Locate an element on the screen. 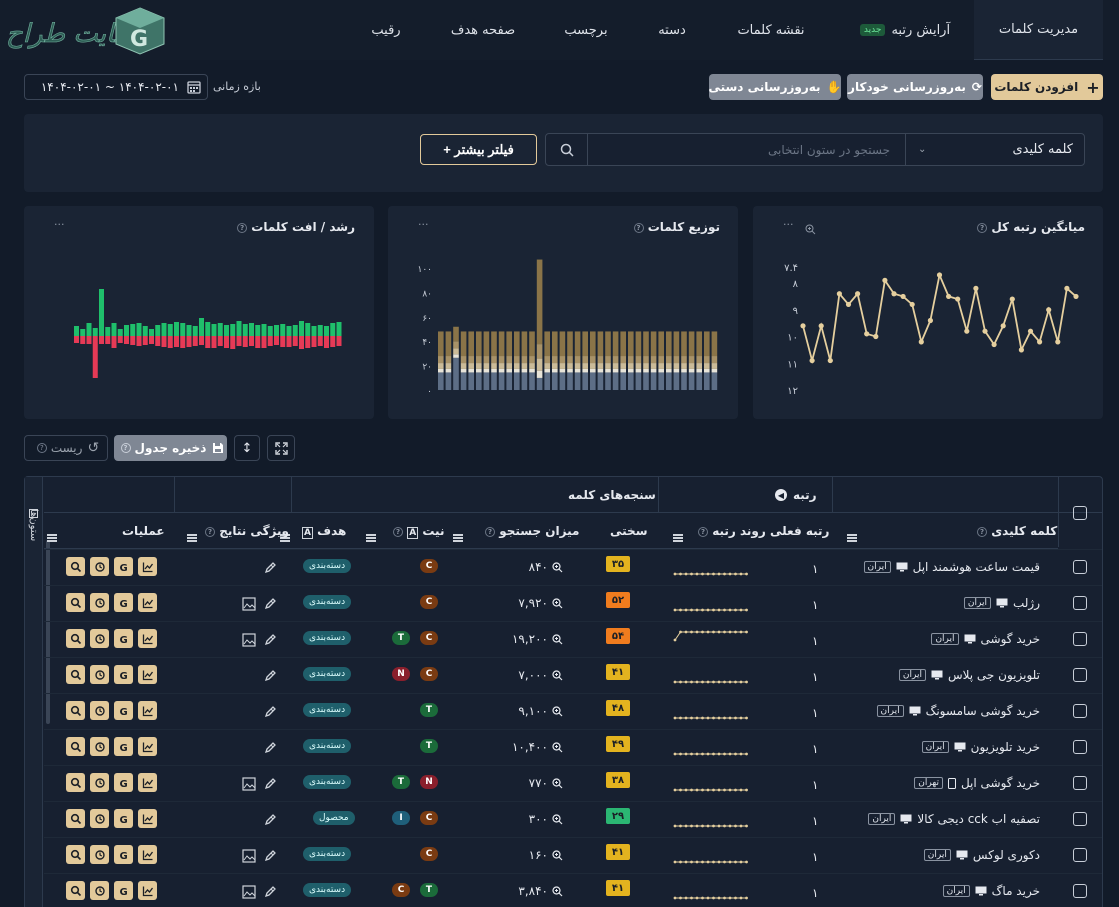 The height and width of the screenshot is (907, 1119). search-volume-cell: ۷,۹۲۰ is located at coordinates (540, 603).